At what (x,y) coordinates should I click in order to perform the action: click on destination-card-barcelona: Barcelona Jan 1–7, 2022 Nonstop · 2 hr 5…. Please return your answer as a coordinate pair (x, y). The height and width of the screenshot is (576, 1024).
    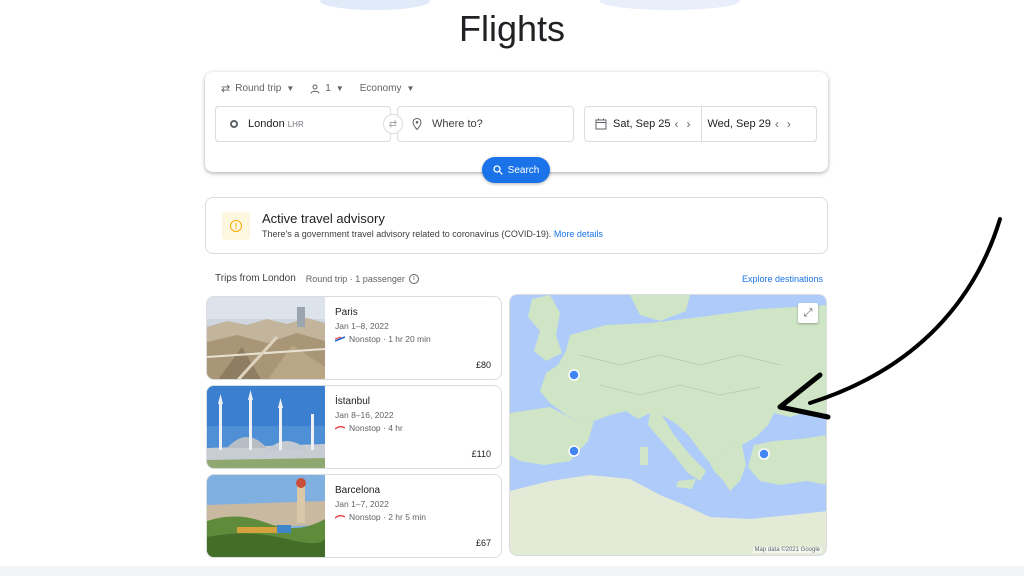
    Looking at the image, I should click on (354, 516).